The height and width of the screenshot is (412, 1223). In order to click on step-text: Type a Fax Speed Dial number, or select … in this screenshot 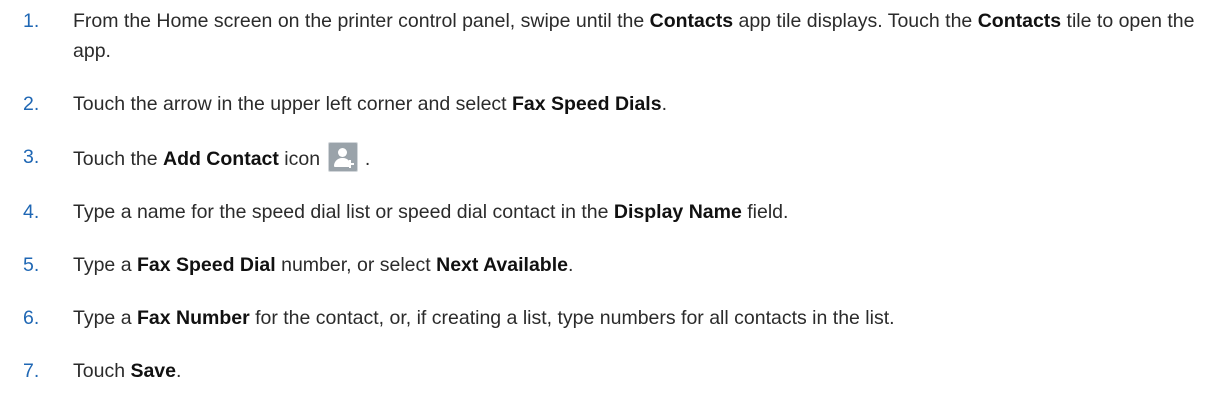, I will do `click(323, 265)`.